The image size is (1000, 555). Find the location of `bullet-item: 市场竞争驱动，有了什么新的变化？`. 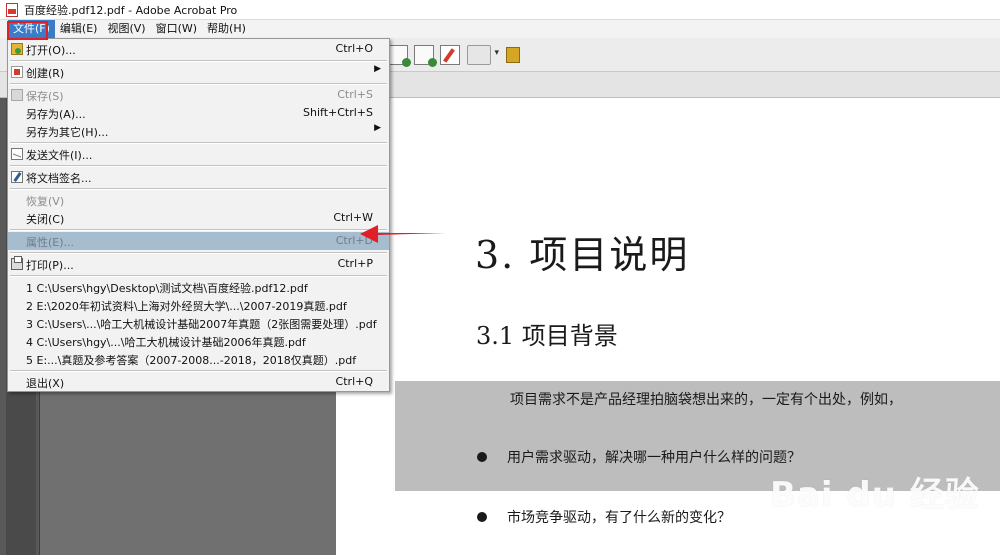

bullet-item: 市场竞争驱动，有了什么新的变化？ is located at coordinates (604, 517).